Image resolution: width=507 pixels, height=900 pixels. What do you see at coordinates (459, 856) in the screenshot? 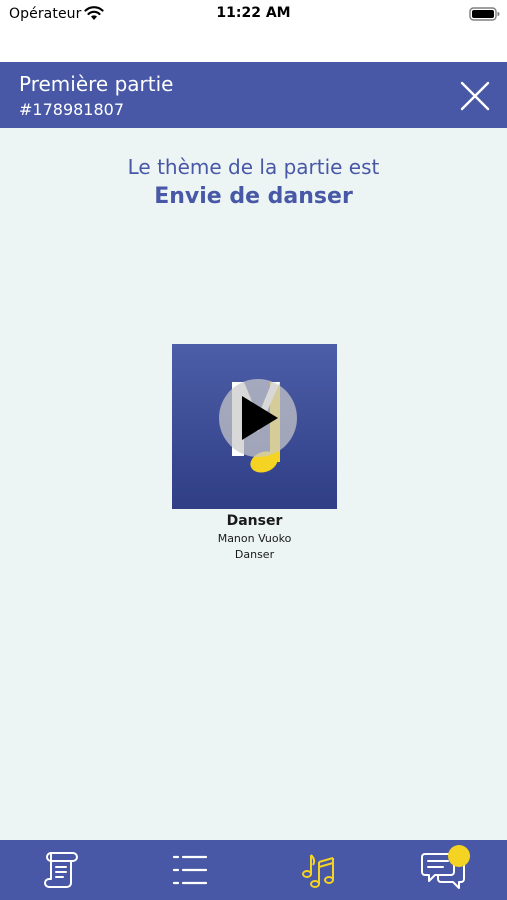
I see `notification-badge` at bounding box center [459, 856].